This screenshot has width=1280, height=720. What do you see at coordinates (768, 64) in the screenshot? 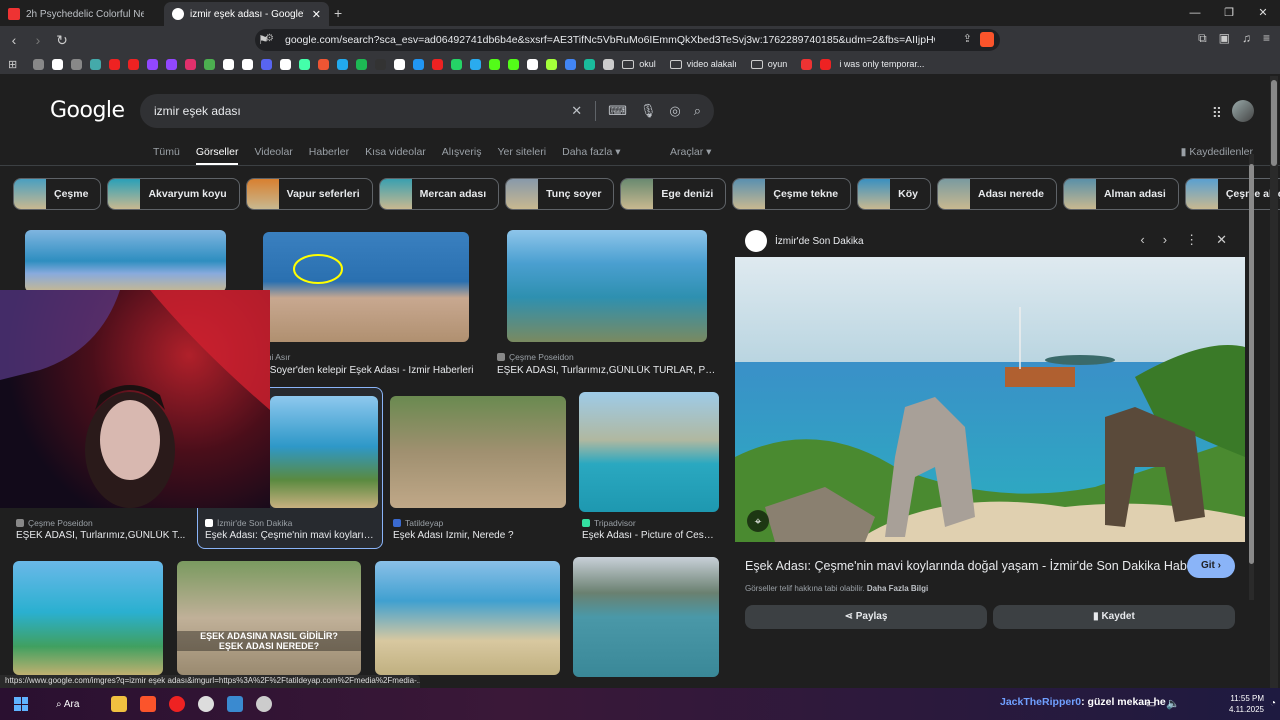
I see `bookmark-folder-oyun: oyun` at bounding box center [768, 64].